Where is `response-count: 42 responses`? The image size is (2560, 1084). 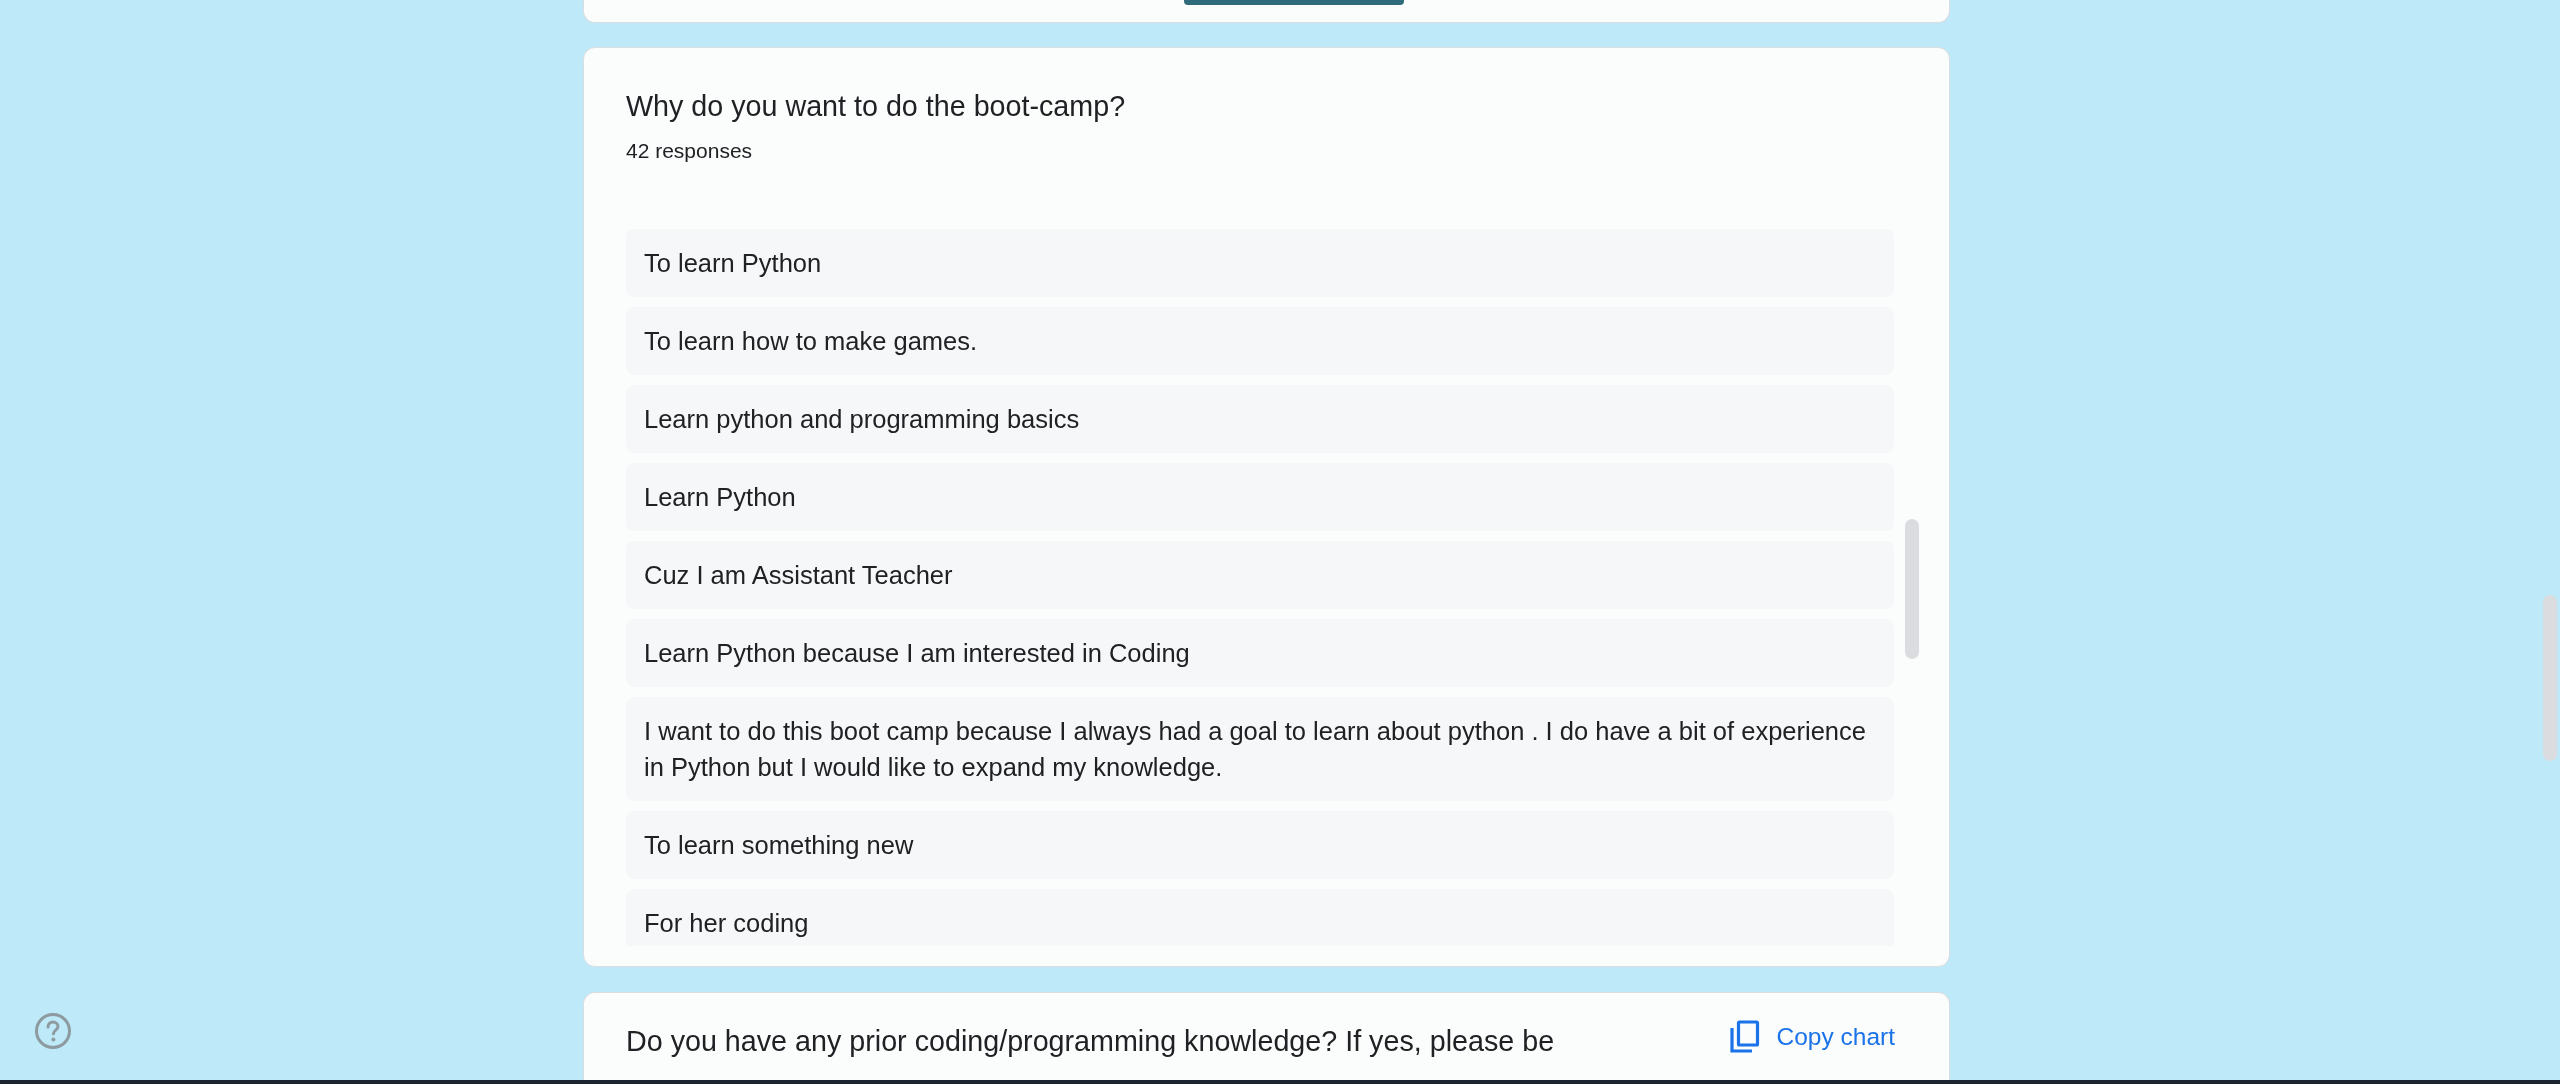 response-count: 42 responses is located at coordinates (690, 151).